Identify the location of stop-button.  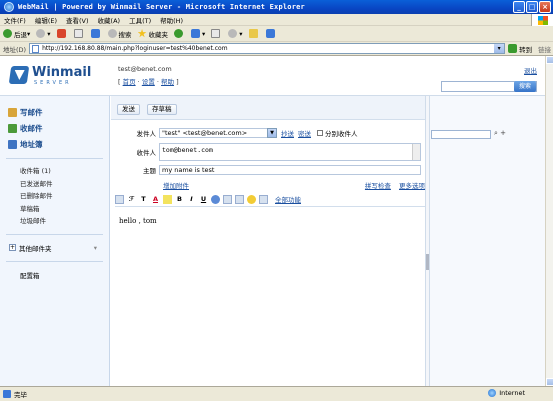
(62, 33).